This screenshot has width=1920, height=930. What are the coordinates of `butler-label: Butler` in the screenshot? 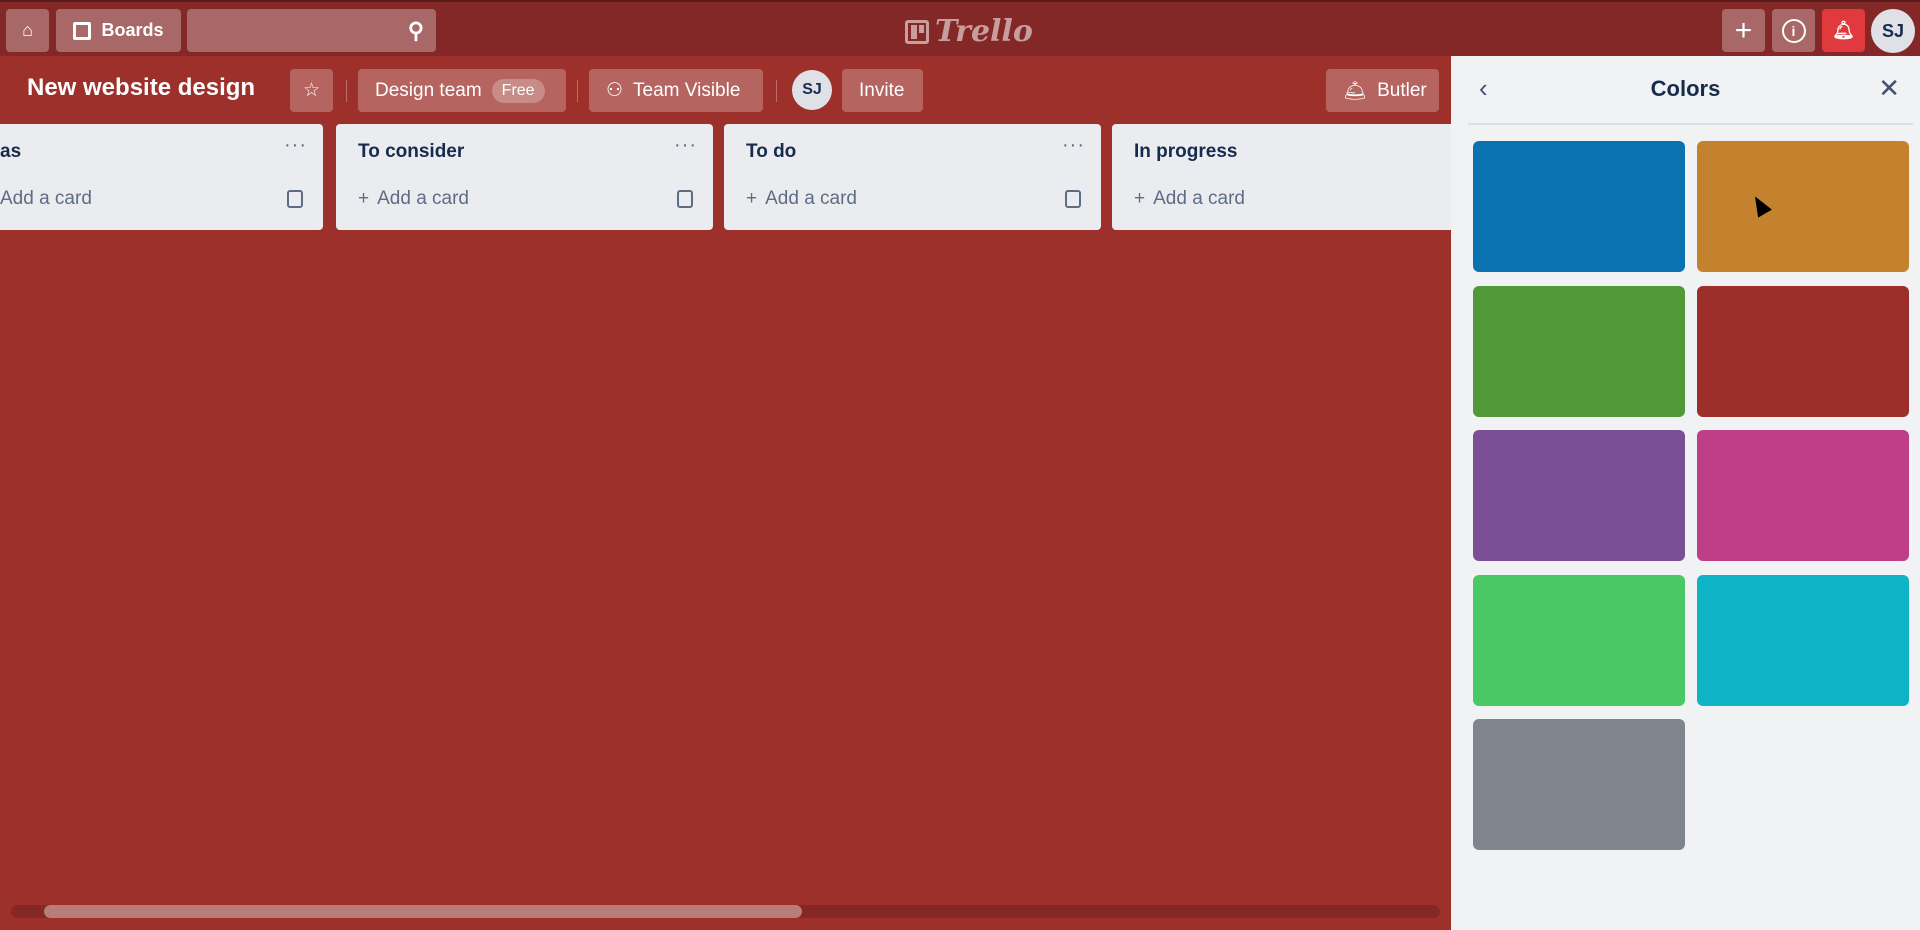 It's located at (1402, 90).